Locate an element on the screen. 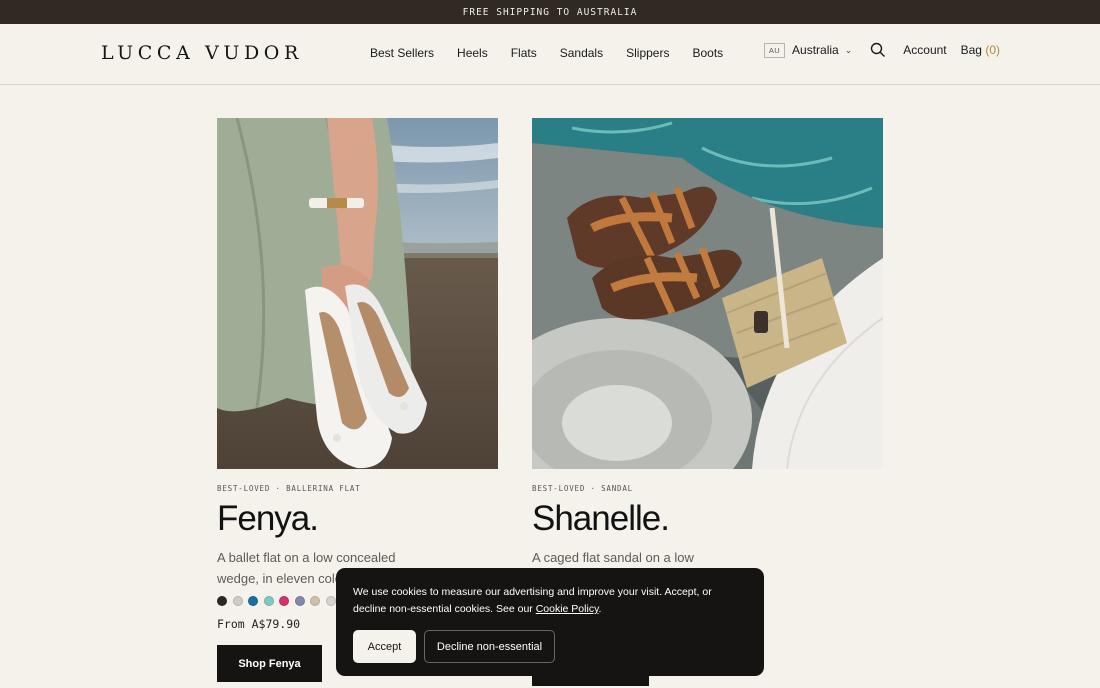  nav-boots: Boots is located at coordinates (707, 53).